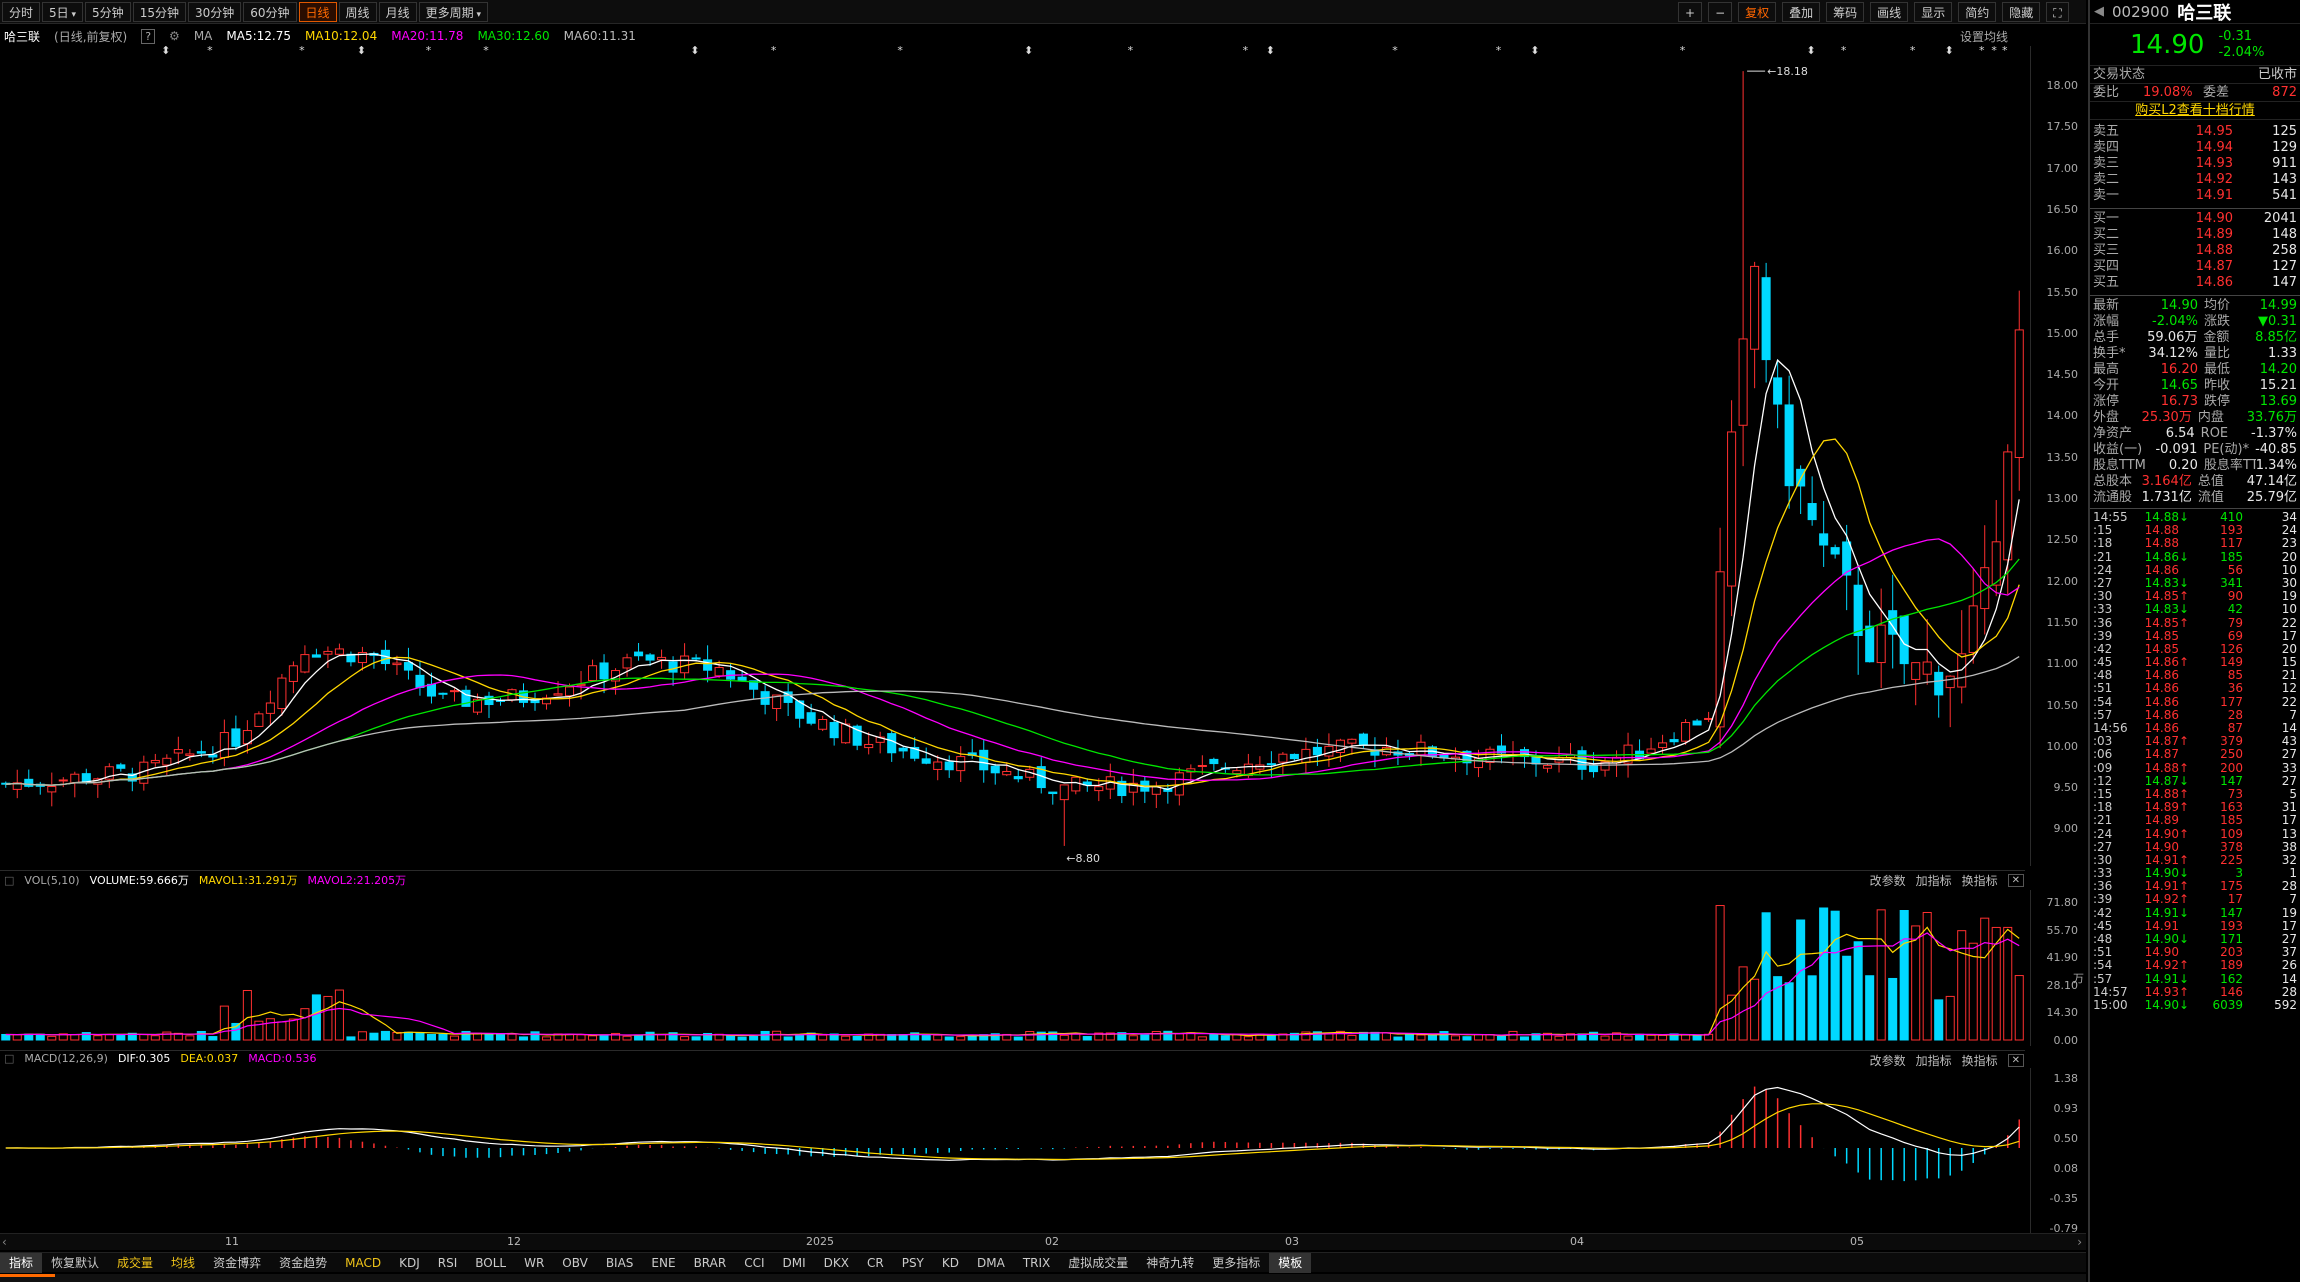 Image resolution: width=2300 pixels, height=1282 pixels. Describe the element at coordinates (490, 1263) in the screenshot. I see `indicator-tab-9: BOLL` at that location.